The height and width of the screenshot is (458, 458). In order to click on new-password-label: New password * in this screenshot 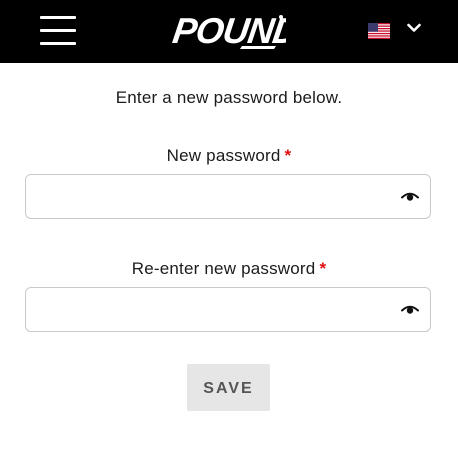, I will do `click(229, 156)`.